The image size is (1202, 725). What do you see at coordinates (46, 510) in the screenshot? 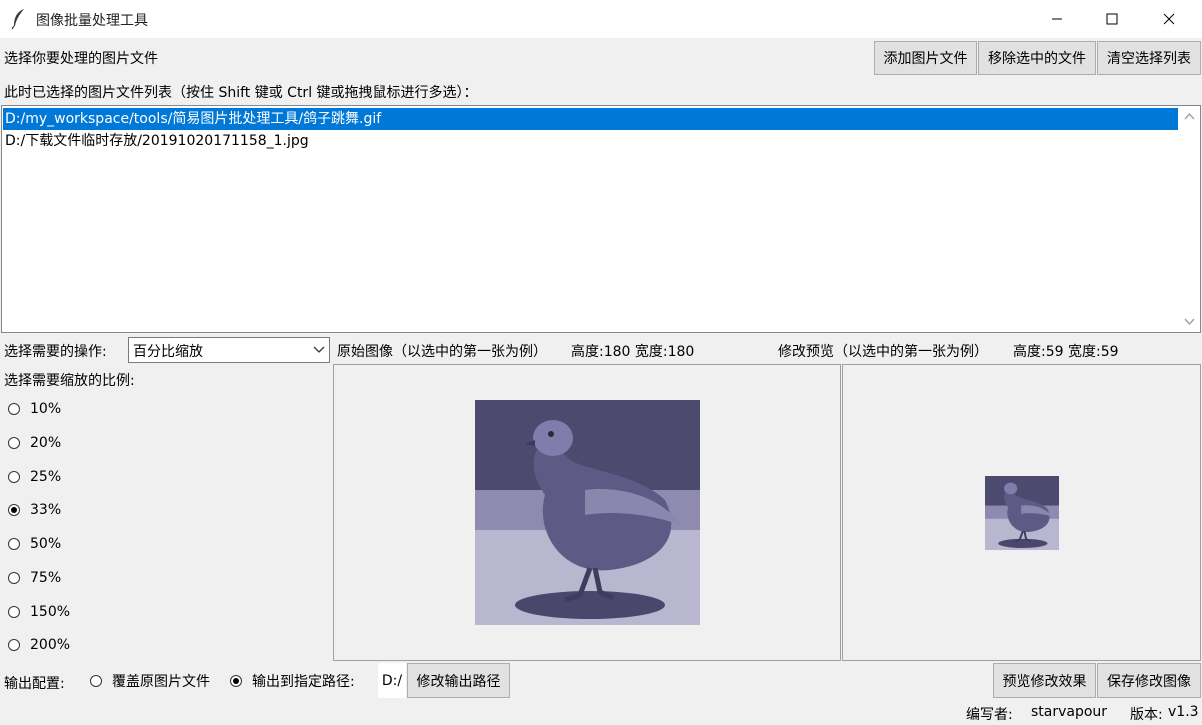
I see `scale-option-label: 33%` at bounding box center [46, 510].